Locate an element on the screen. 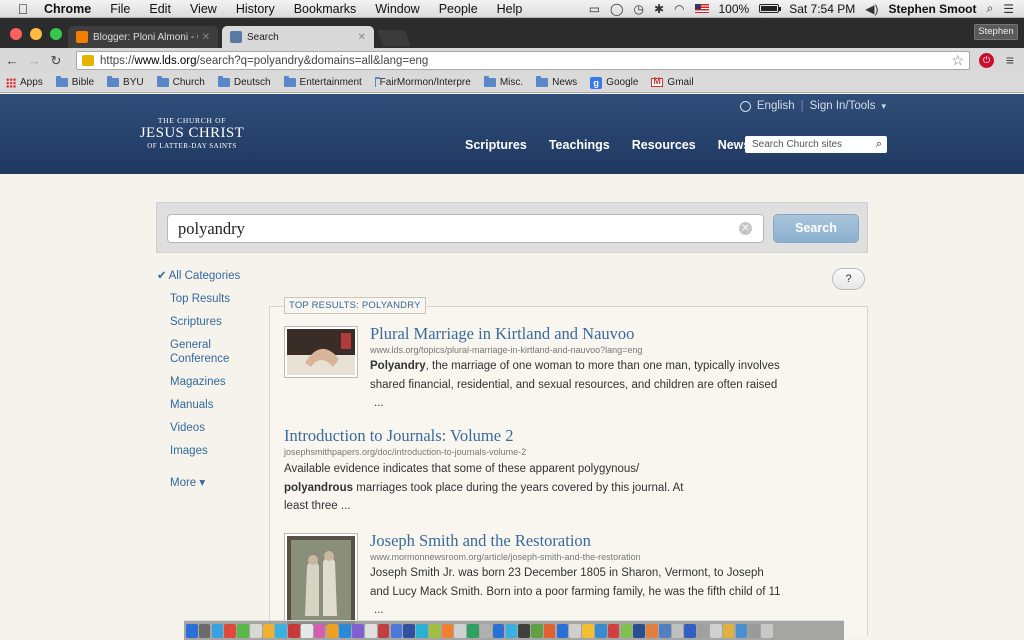  search-input: polyandry ✕ is located at coordinates (465, 228).